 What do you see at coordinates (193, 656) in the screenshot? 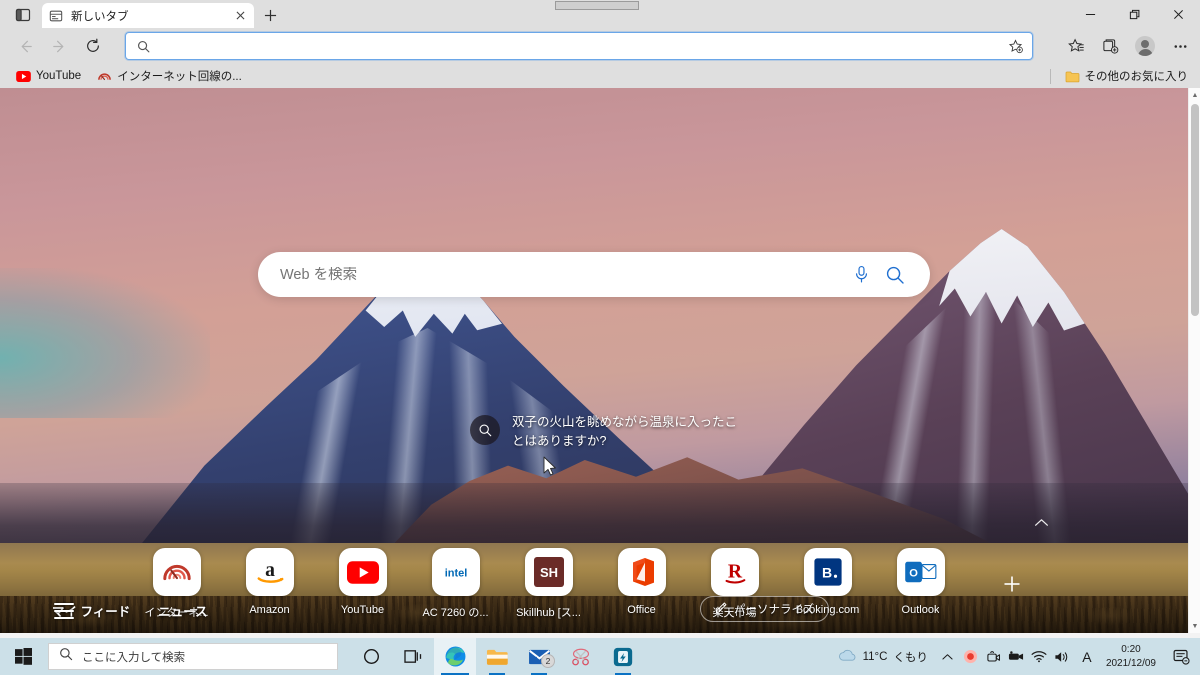
I see `taskbar-search-box: ここに入力して検索` at bounding box center [193, 656].